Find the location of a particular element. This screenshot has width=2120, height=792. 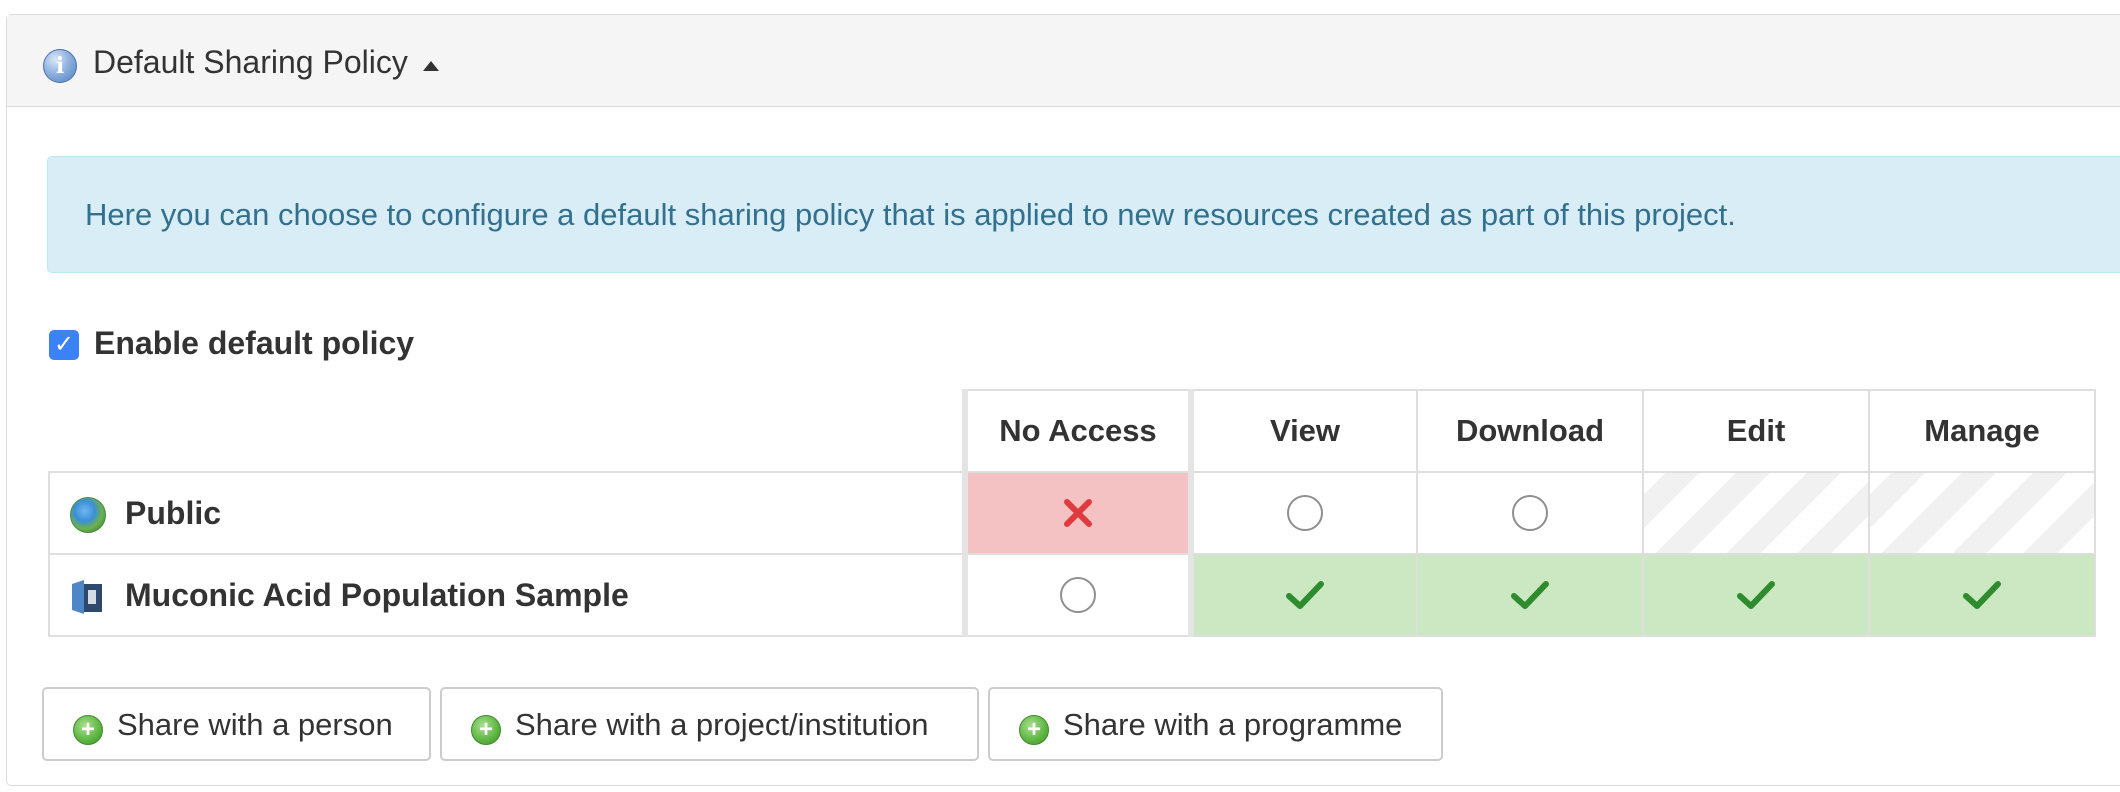

public-download-cell is located at coordinates (1530, 513).